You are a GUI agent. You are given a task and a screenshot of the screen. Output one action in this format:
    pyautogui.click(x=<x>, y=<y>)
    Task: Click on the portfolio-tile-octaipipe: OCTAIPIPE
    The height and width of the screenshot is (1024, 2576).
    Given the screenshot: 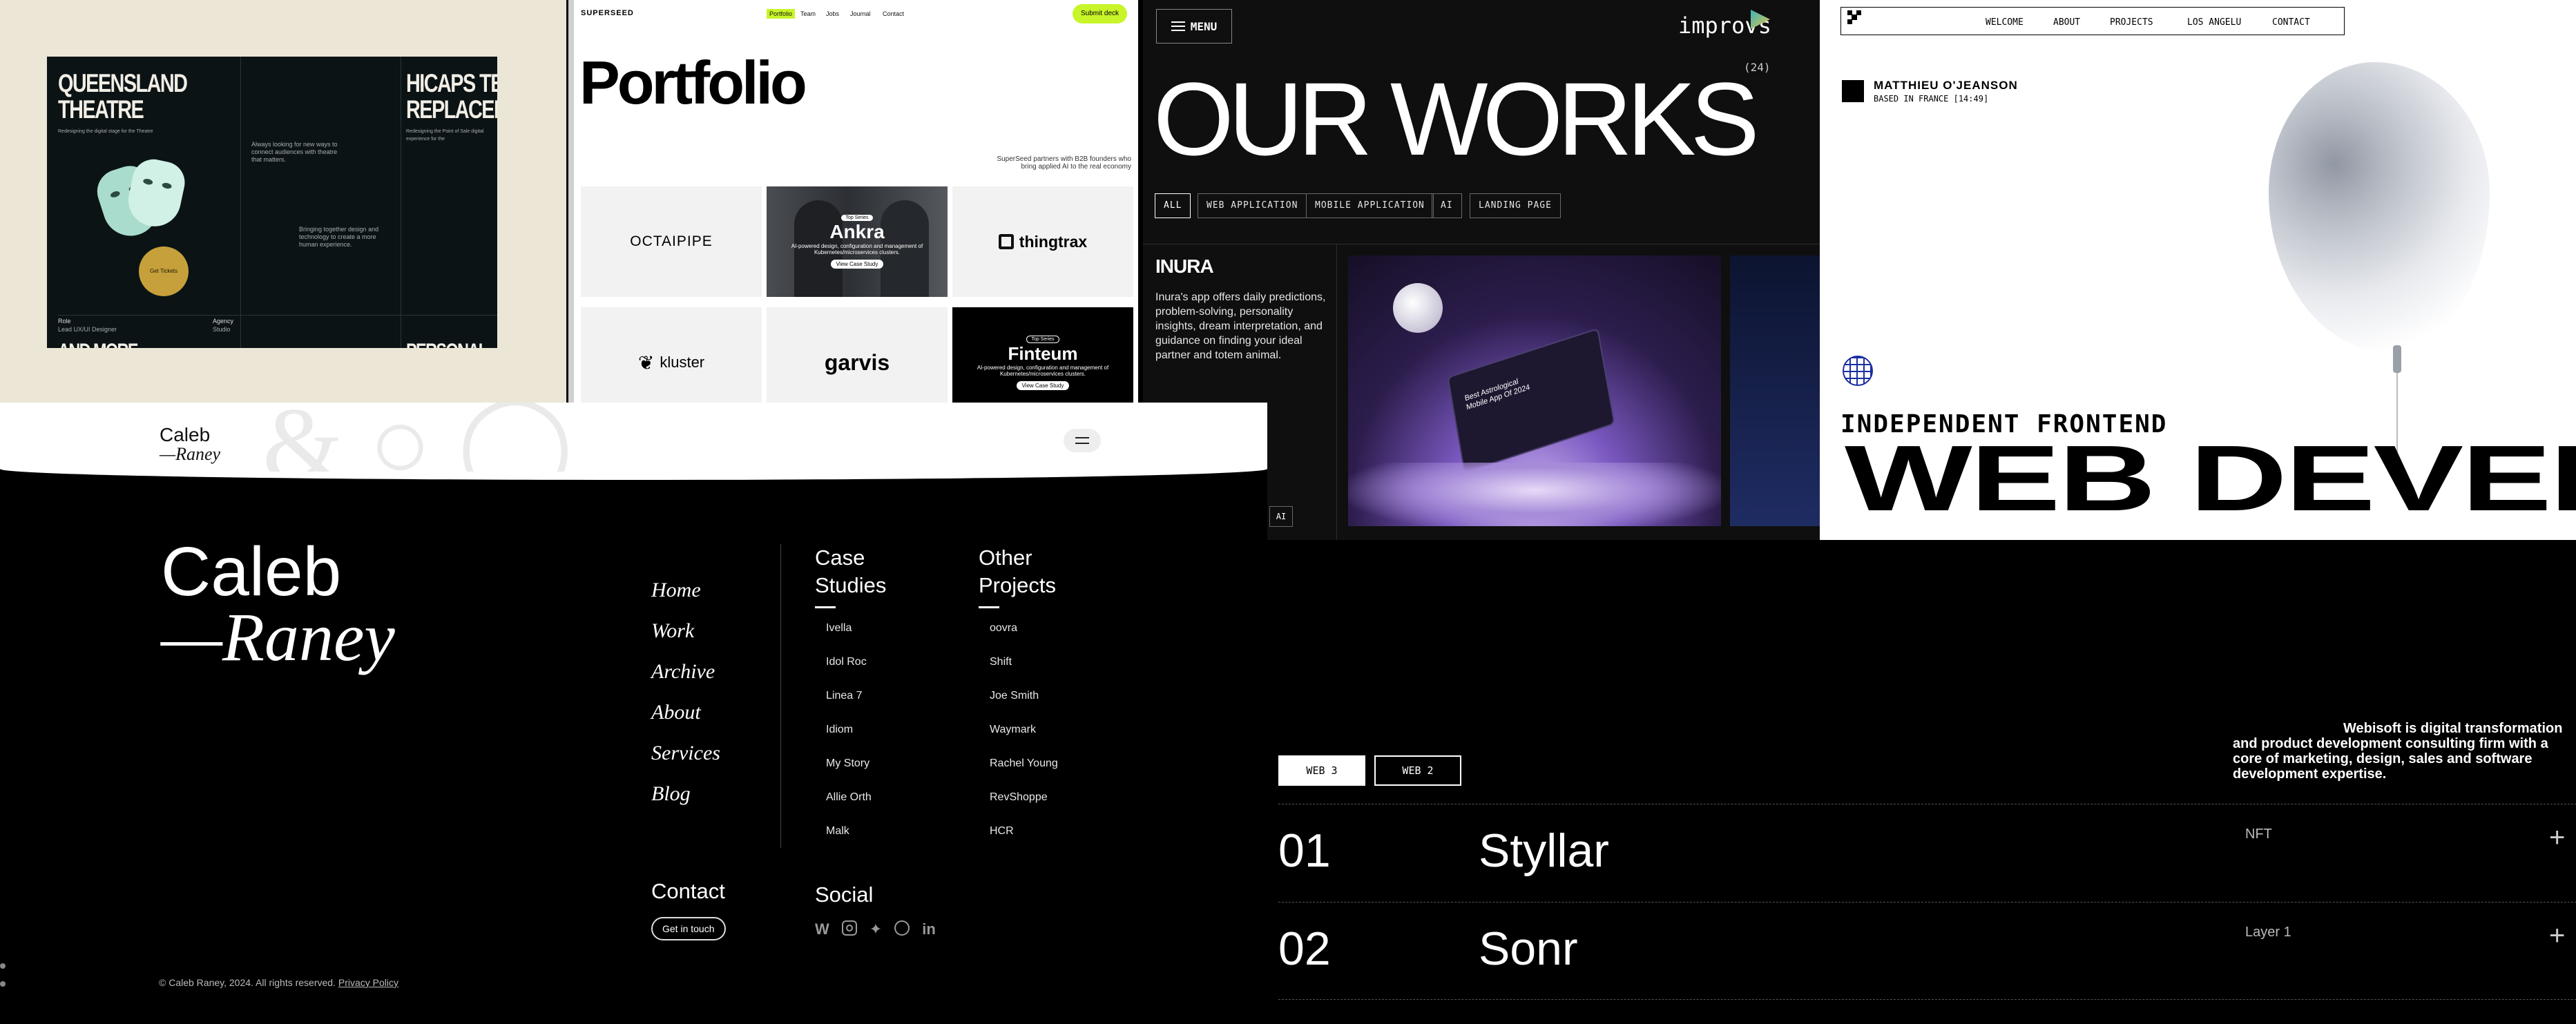 What is the action you would take?
    pyautogui.click(x=671, y=241)
    